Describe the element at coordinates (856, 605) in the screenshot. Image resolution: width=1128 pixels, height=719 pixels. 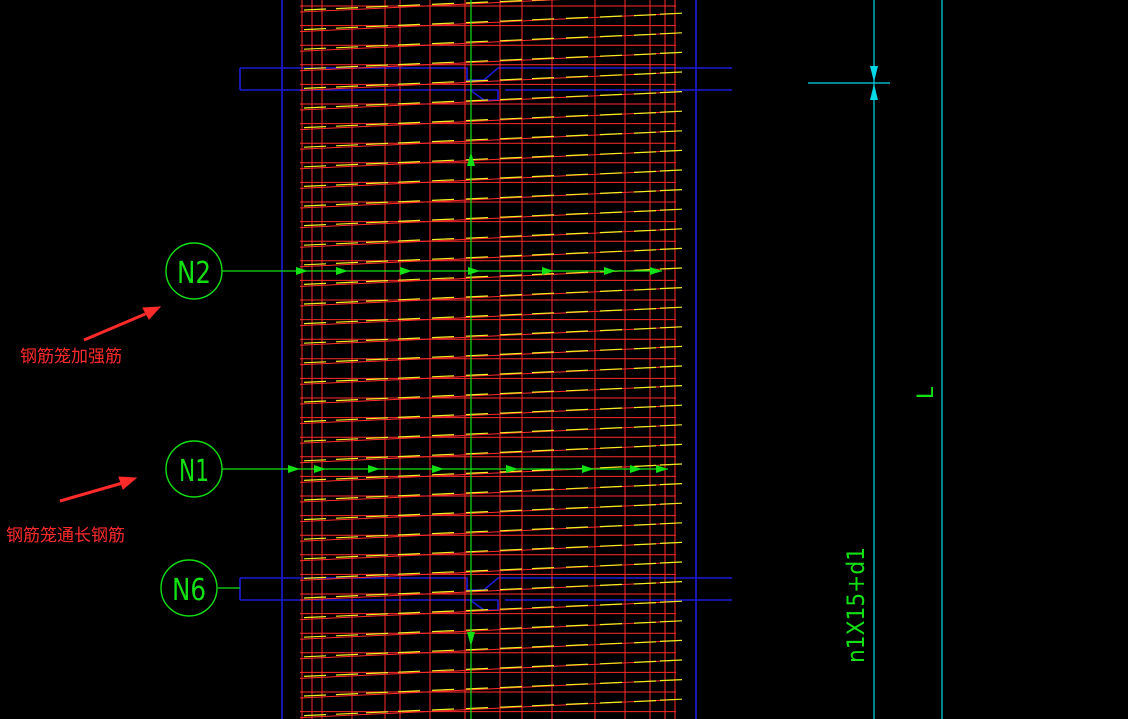
I see `dimension-spacing-formula: n1X15+d1` at that location.